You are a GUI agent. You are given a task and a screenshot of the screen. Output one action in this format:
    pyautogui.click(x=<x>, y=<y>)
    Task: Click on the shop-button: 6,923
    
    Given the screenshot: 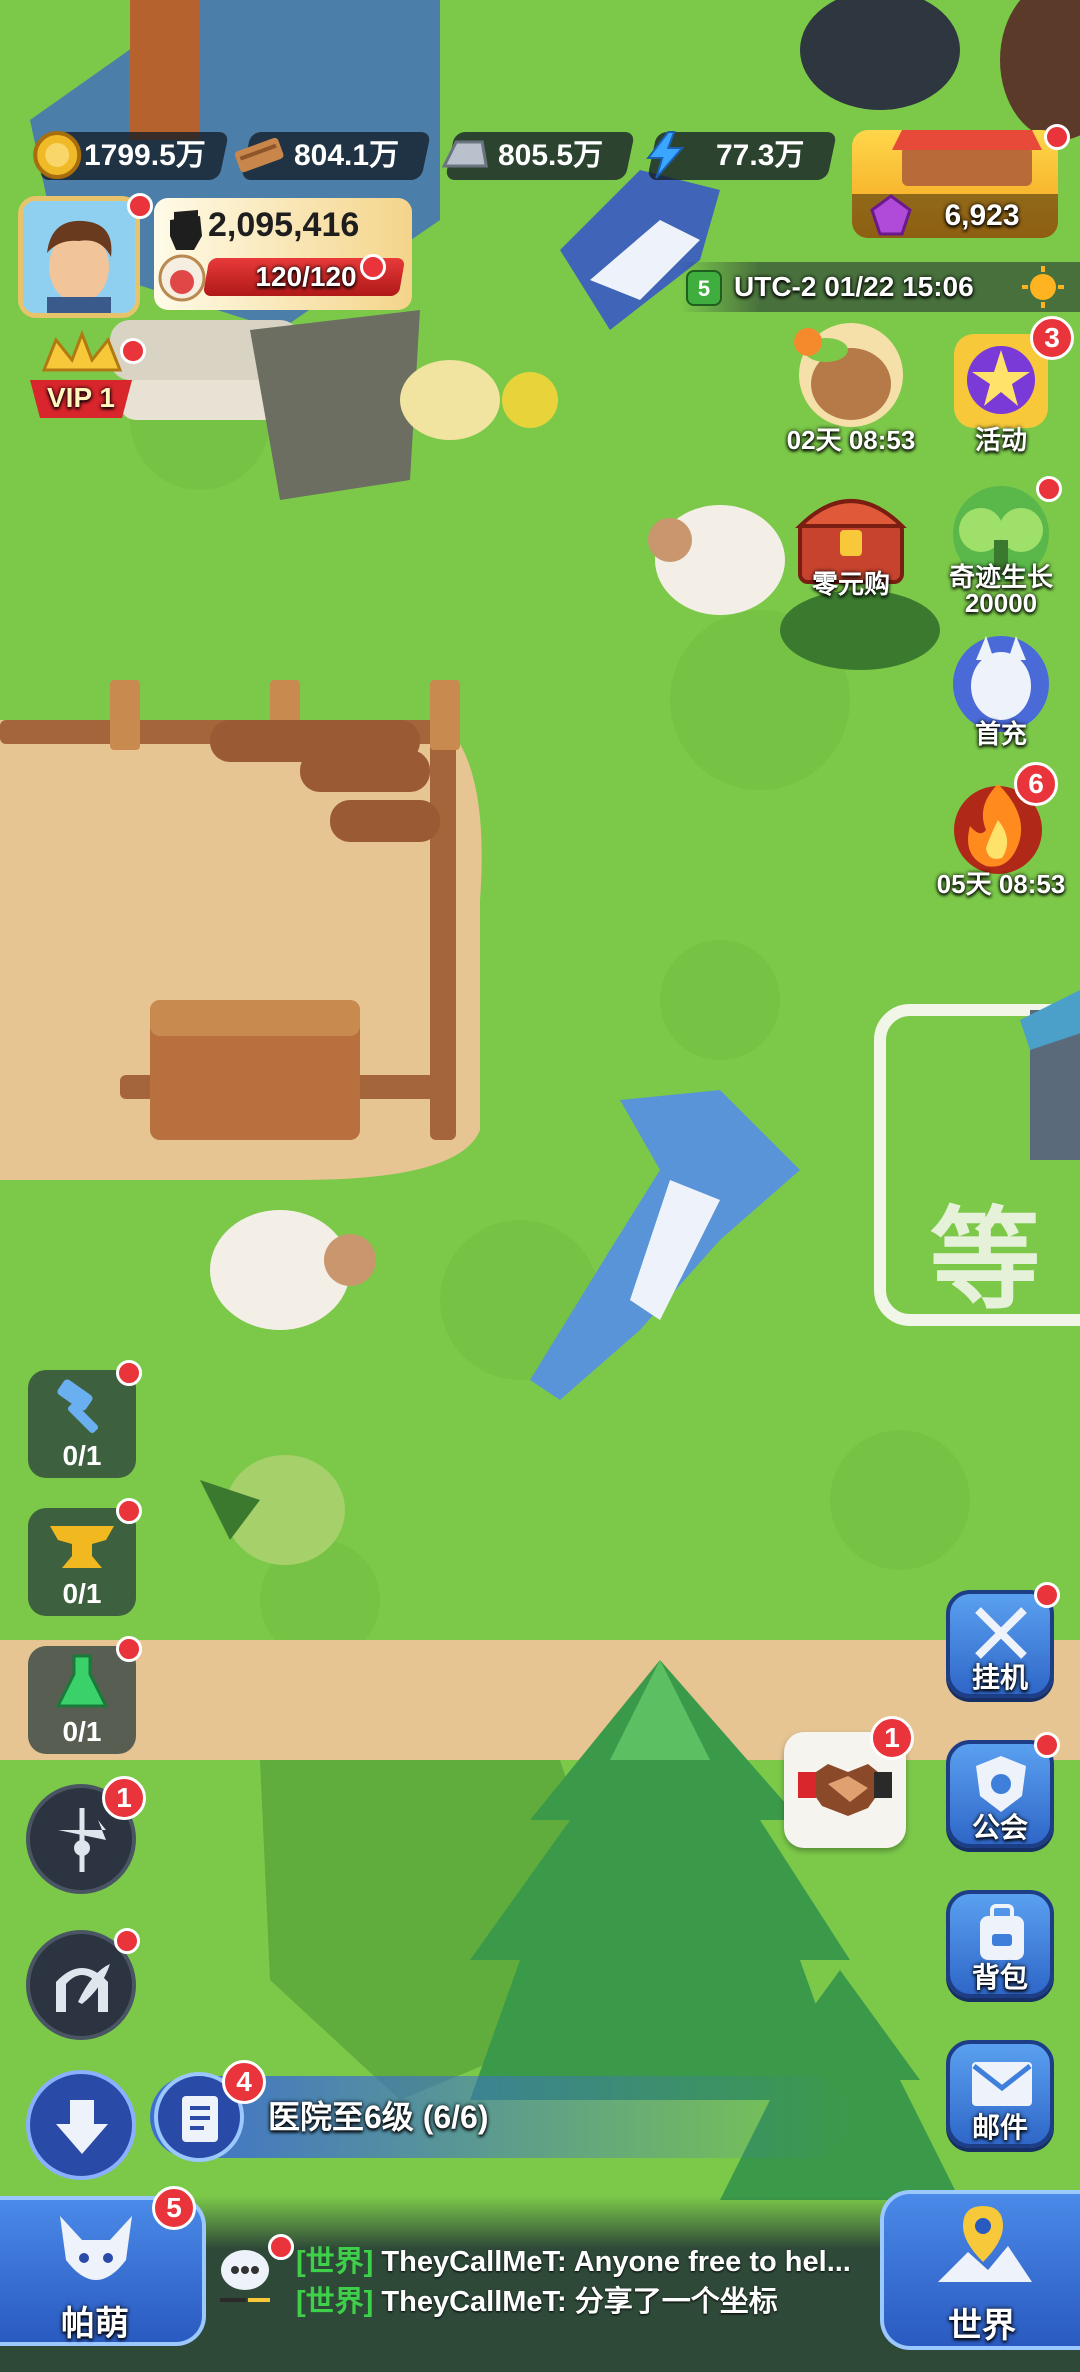 What is the action you would take?
    pyautogui.click(x=961, y=181)
    